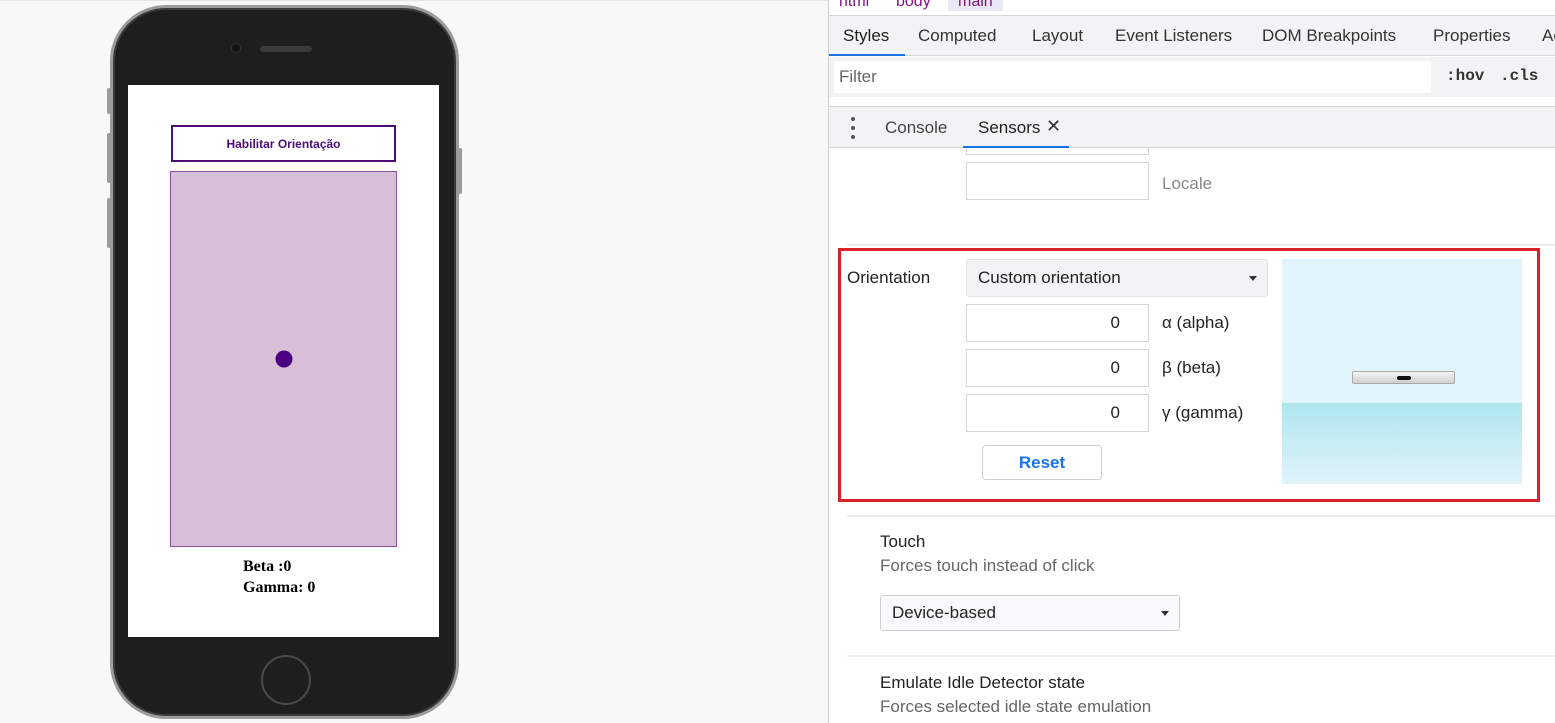 Image resolution: width=1555 pixels, height=723 pixels. I want to click on drawer-tabbar: Console Sensors ✕, so click(1192, 127).